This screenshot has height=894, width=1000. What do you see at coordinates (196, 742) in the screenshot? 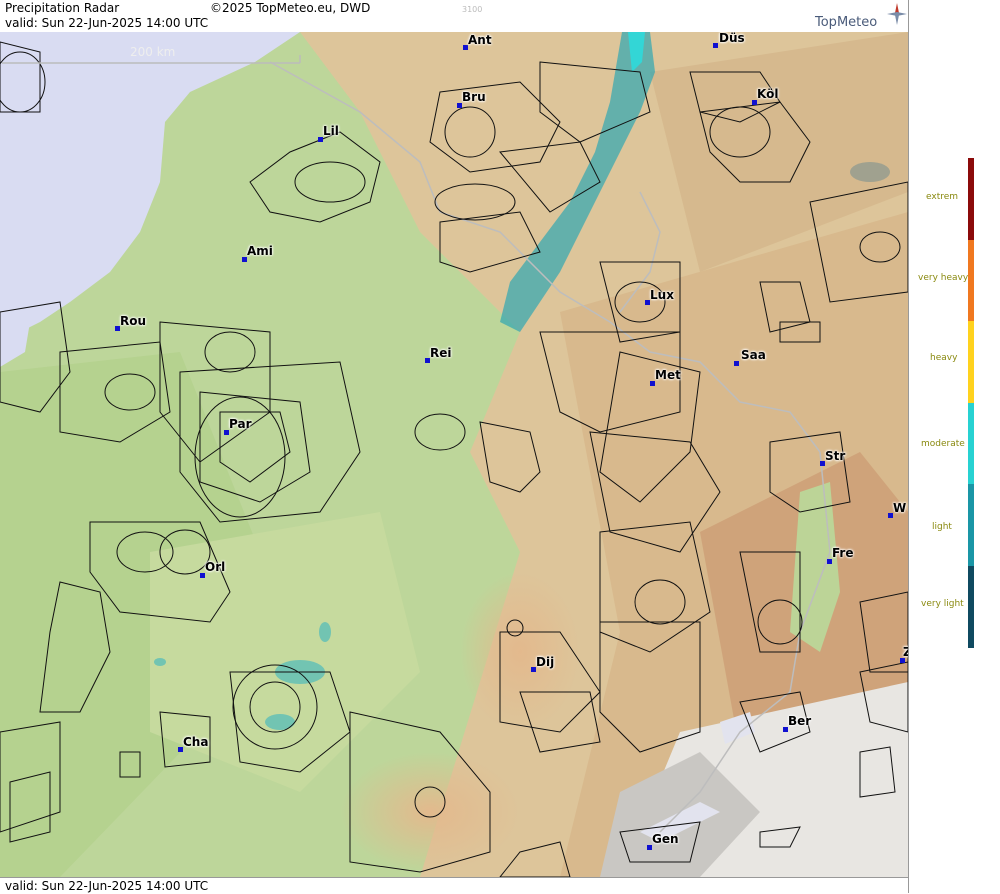
I see `city-label: Cha` at bounding box center [196, 742].